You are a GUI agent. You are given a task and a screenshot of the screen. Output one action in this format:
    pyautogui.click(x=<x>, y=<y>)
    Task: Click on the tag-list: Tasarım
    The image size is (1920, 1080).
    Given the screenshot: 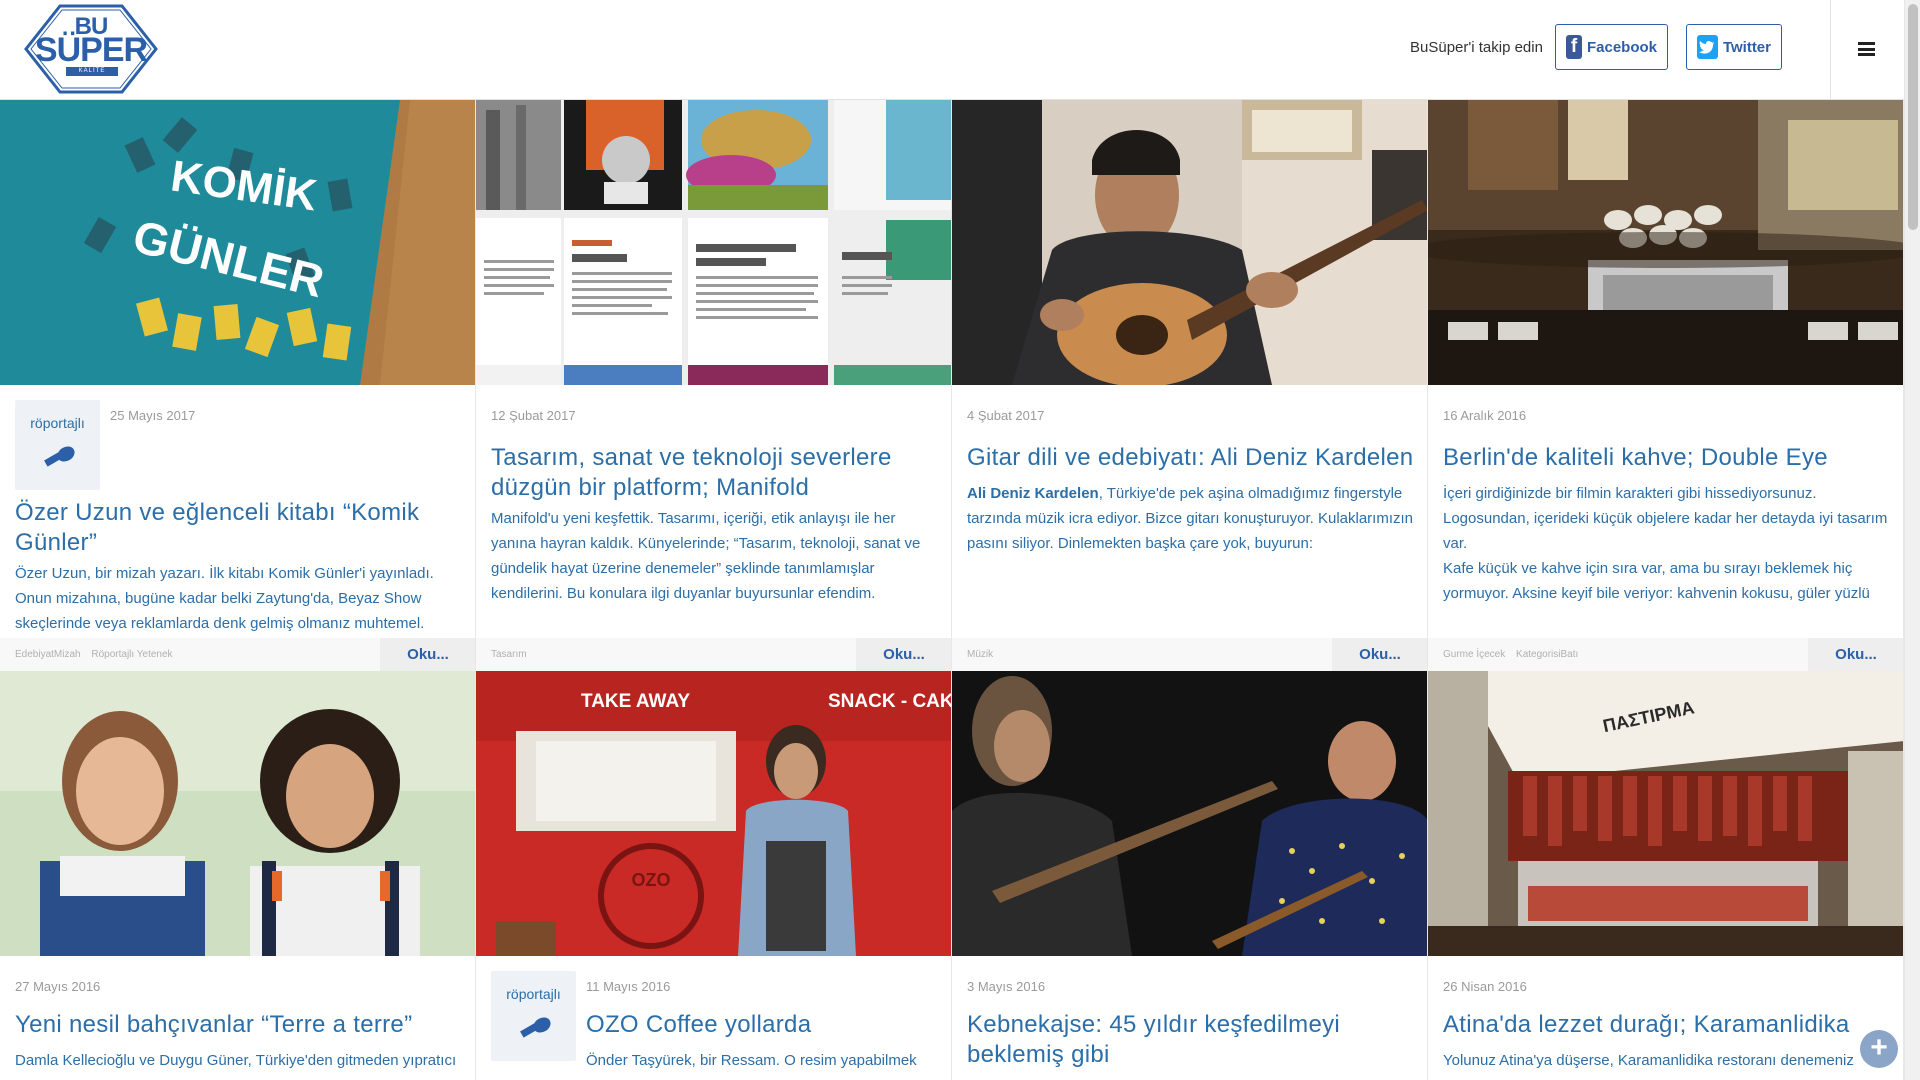 What is the action you would take?
    pyautogui.click(x=513, y=654)
    